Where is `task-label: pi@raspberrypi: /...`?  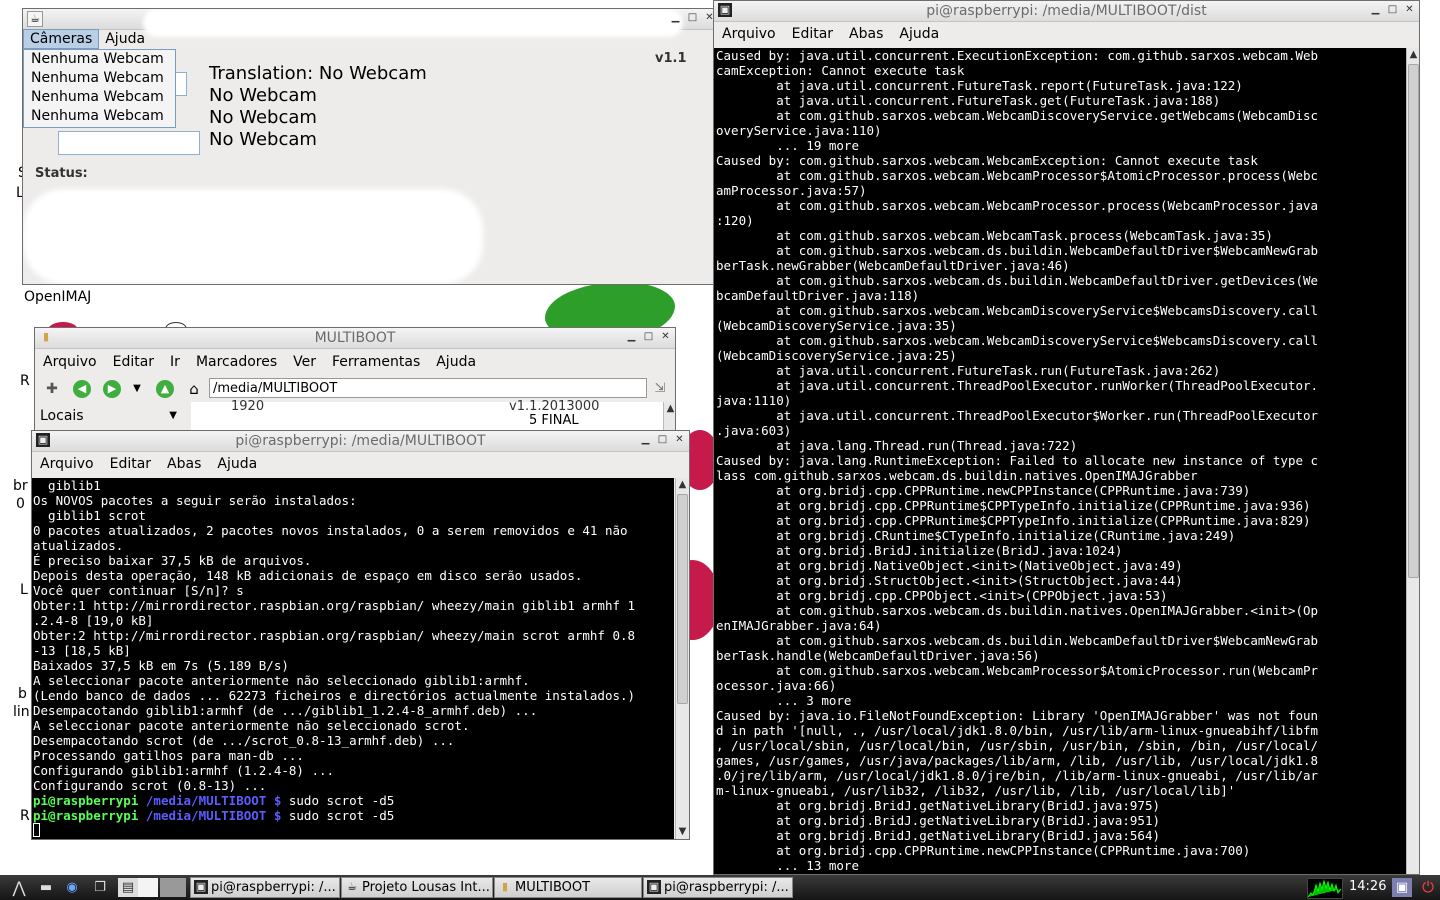
task-label: pi@raspberrypi: /... is located at coordinates (726, 887).